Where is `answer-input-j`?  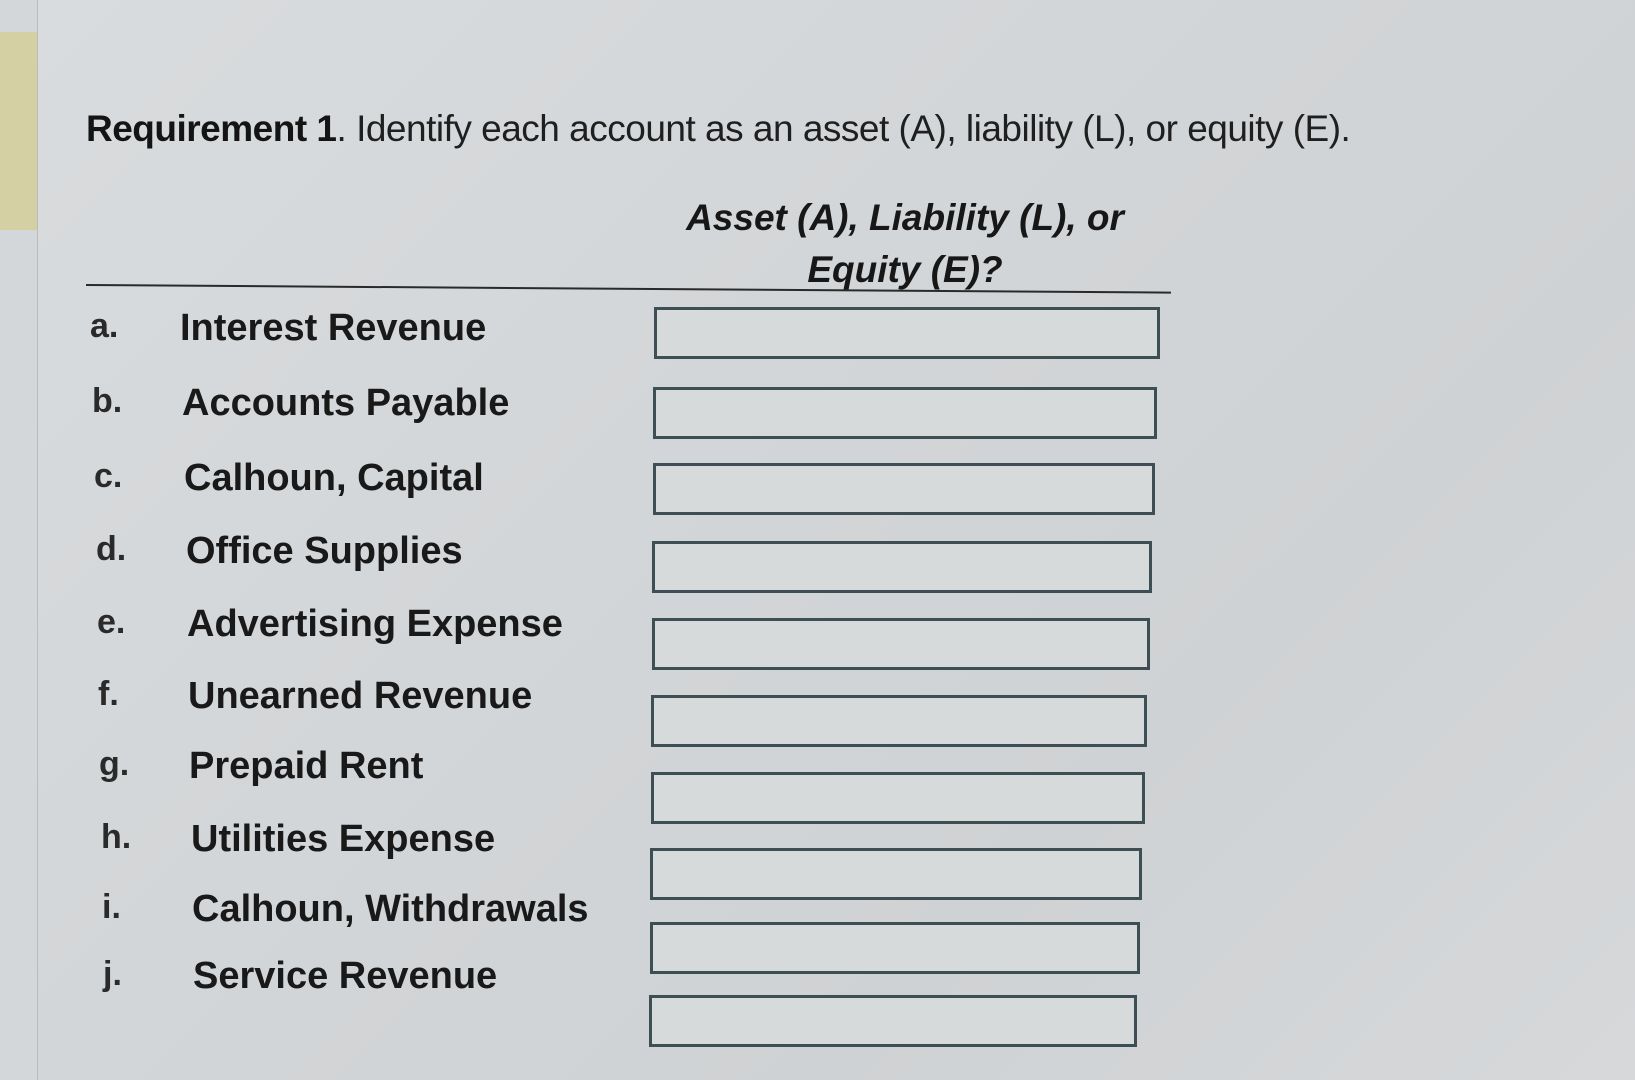 answer-input-j is located at coordinates (893, 1021).